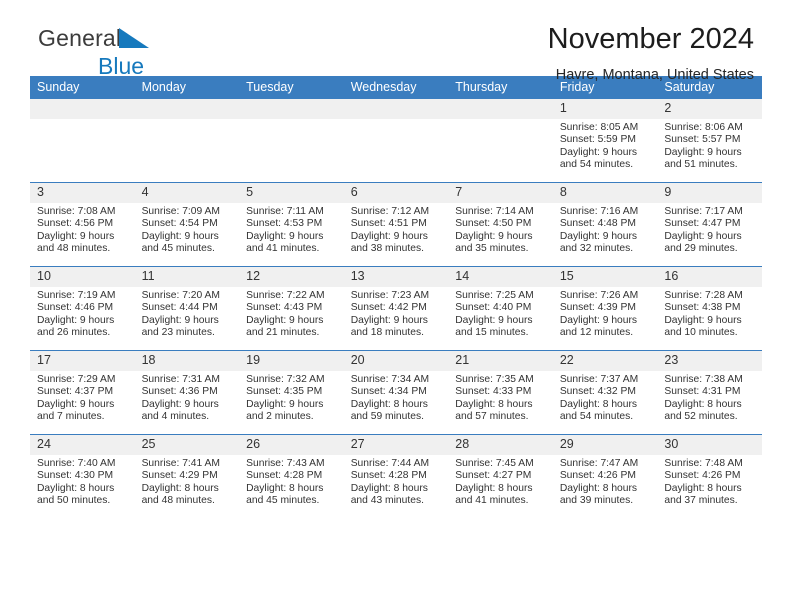 Image resolution: width=792 pixels, height=612 pixels. What do you see at coordinates (702, 140) in the screenshot?
I see `sunset-text: Sunset: 5:57 PM` at bounding box center [702, 140].